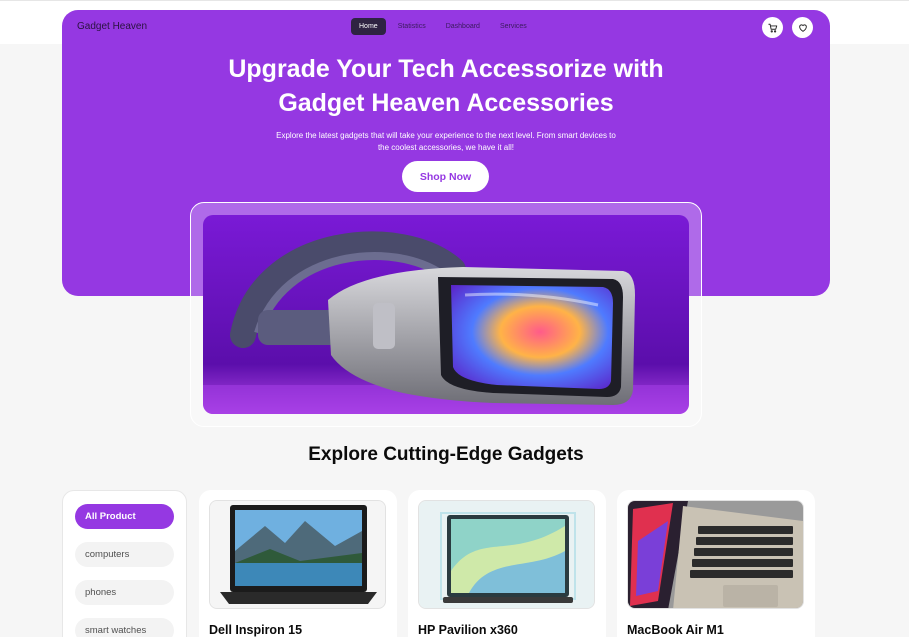  Describe the element at coordinates (112, 26) in the screenshot. I see `brand-logo: Gadget Heaven` at that location.